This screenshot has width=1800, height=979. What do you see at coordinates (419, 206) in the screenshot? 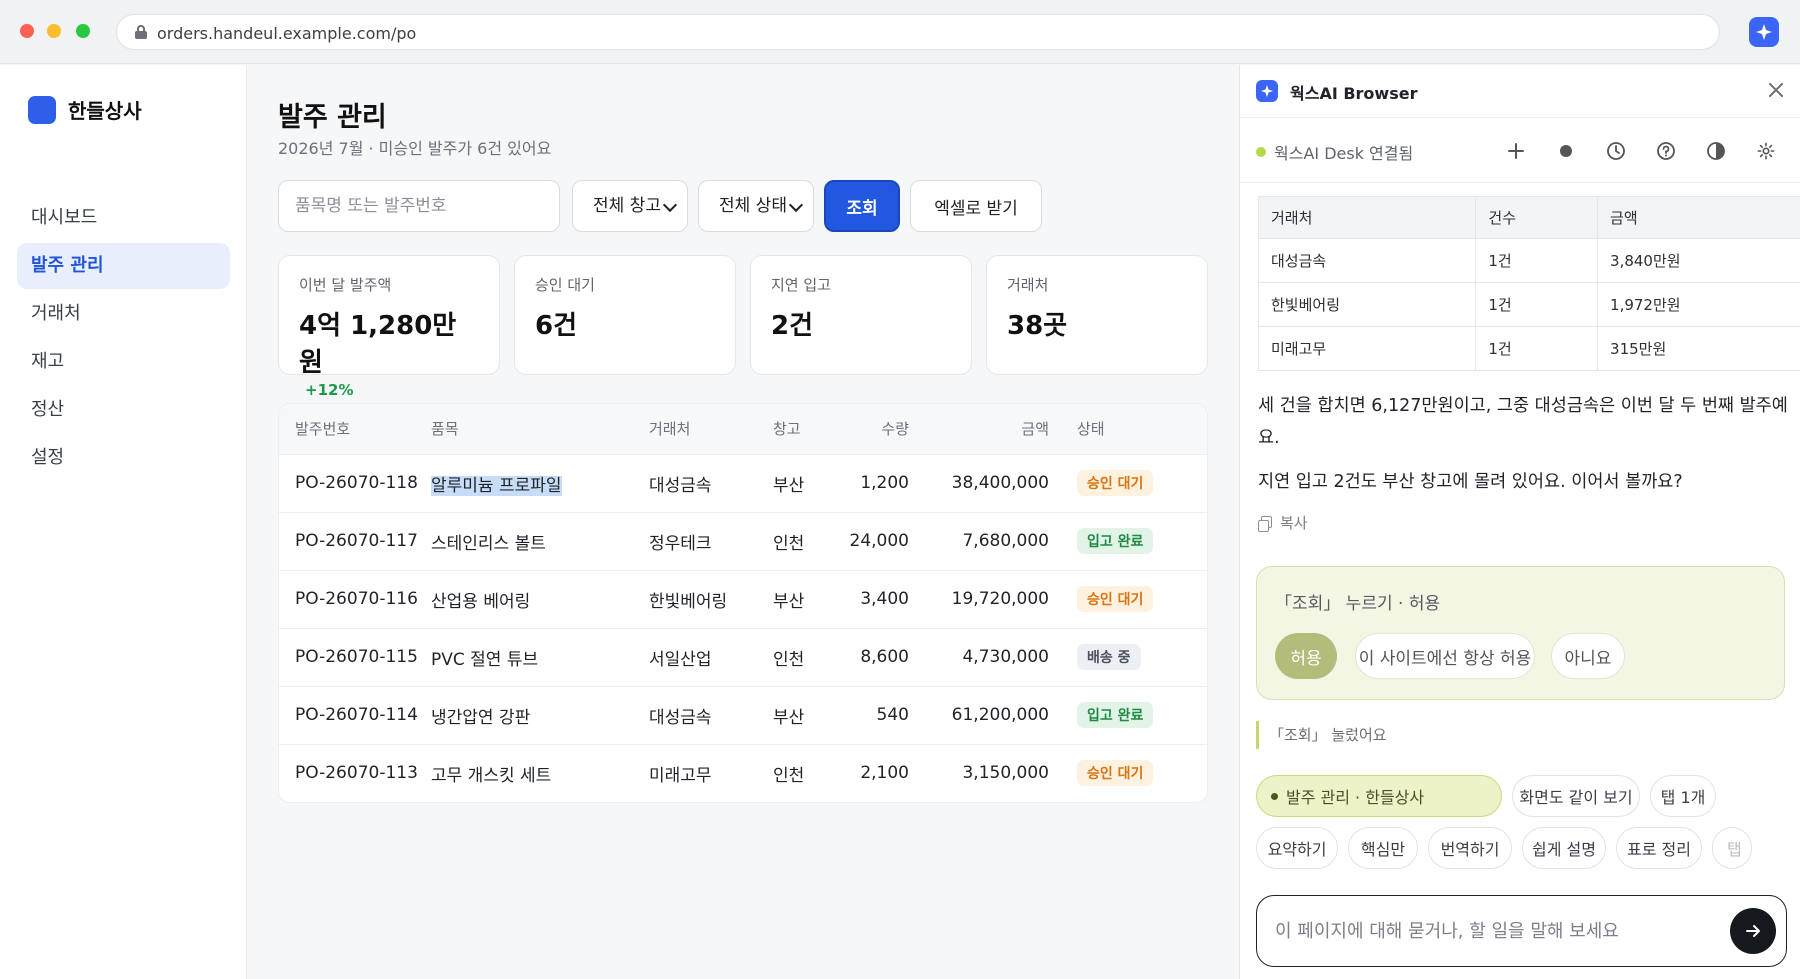
I see `search-input` at bounding box center [419, 206].